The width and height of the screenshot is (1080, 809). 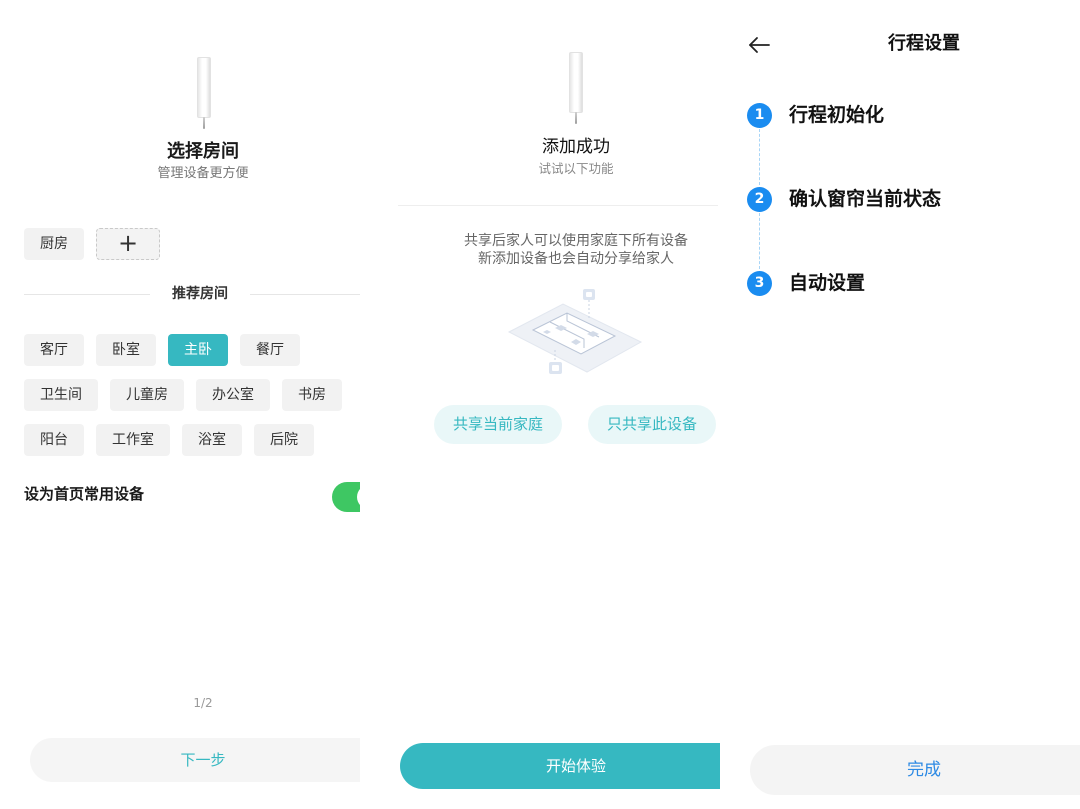 What do you see at coordinates (827, 283) in the screenshot?
I see `step-label: 自动设置` at bounding box center [827, 283].